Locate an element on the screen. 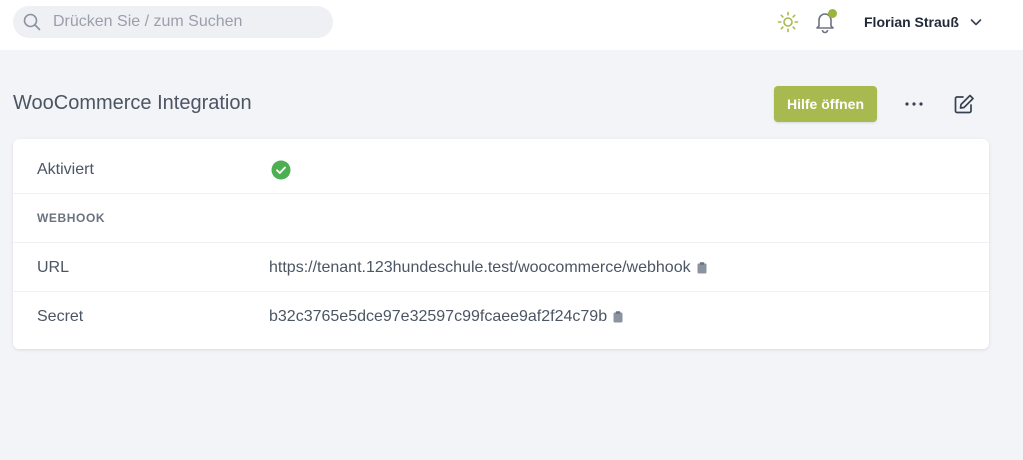 This screenshot has width=1023, height=460. user-name: Florian Strauß is located at coordinates (911, 22).